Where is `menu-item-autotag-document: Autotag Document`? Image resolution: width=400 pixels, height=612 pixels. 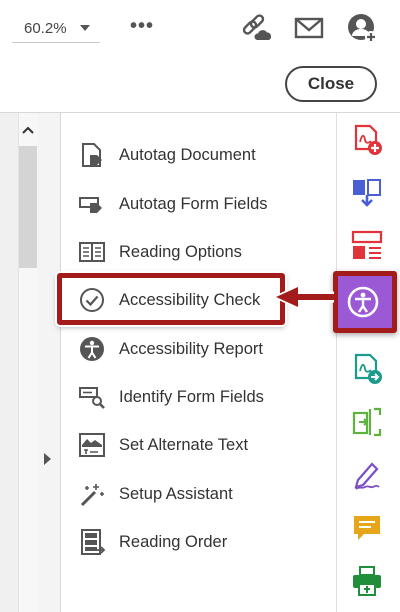
menu-item-autotag-document: Autotag Document is located at coordinates (198, 155).